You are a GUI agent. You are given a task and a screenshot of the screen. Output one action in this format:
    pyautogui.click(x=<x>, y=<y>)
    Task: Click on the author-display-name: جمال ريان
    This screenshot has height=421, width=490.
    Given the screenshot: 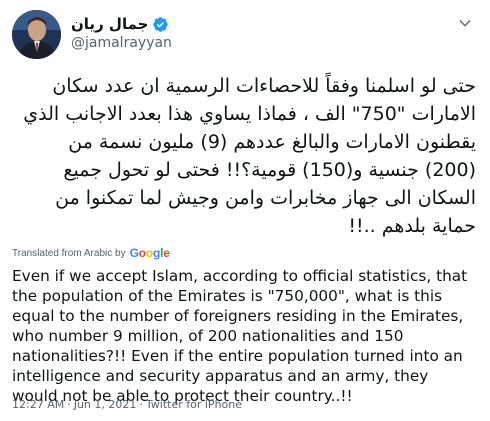 What is the action you would take?
    pyautogui.click(x=109, y=24)
    